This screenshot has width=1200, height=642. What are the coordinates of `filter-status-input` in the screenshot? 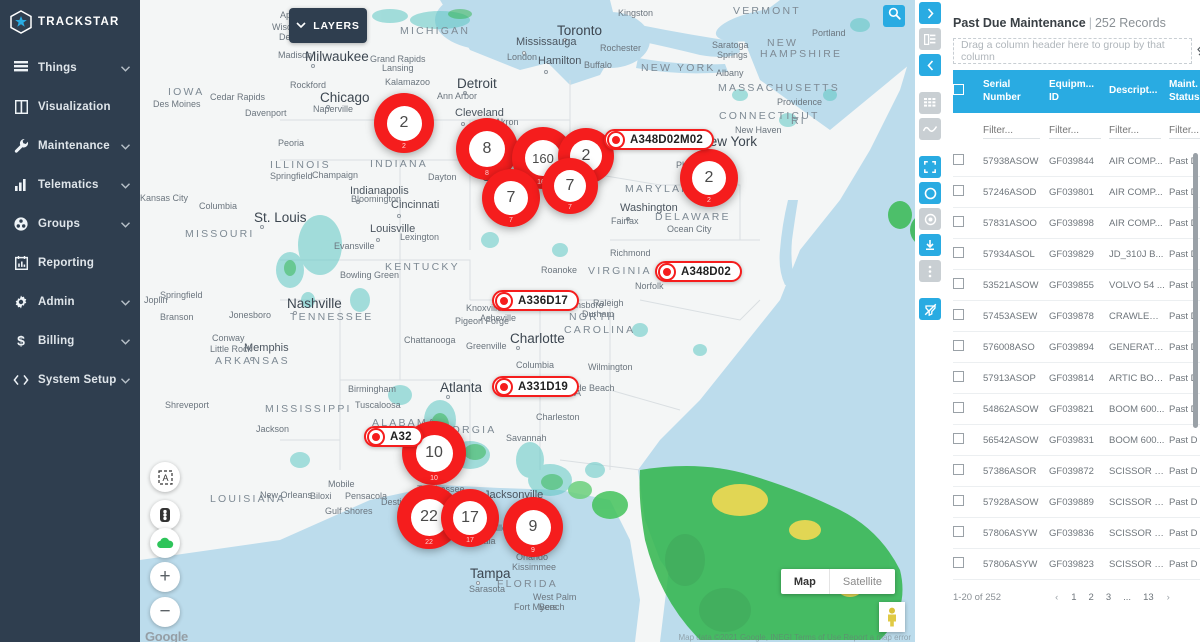 It's located at (1184, 132).